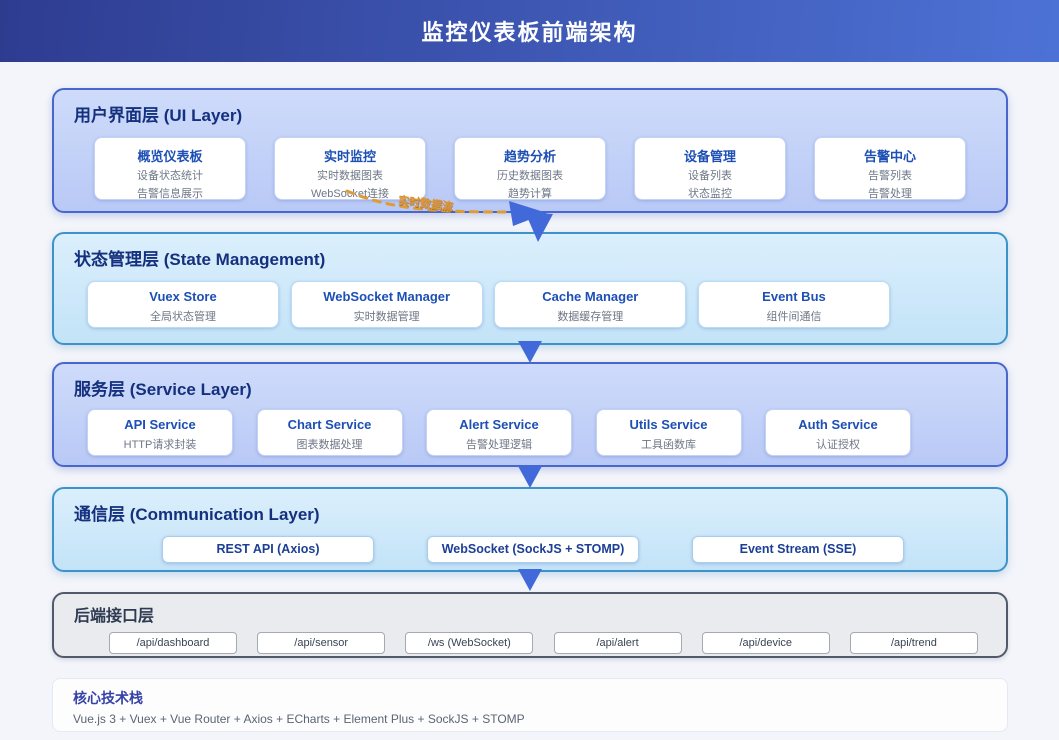 The image size is (1059, 740). What do you see at coordinates (710, 194) in the screenshot?
I see `card-subtitle: 状态监控` at bounding box center [710, 194].